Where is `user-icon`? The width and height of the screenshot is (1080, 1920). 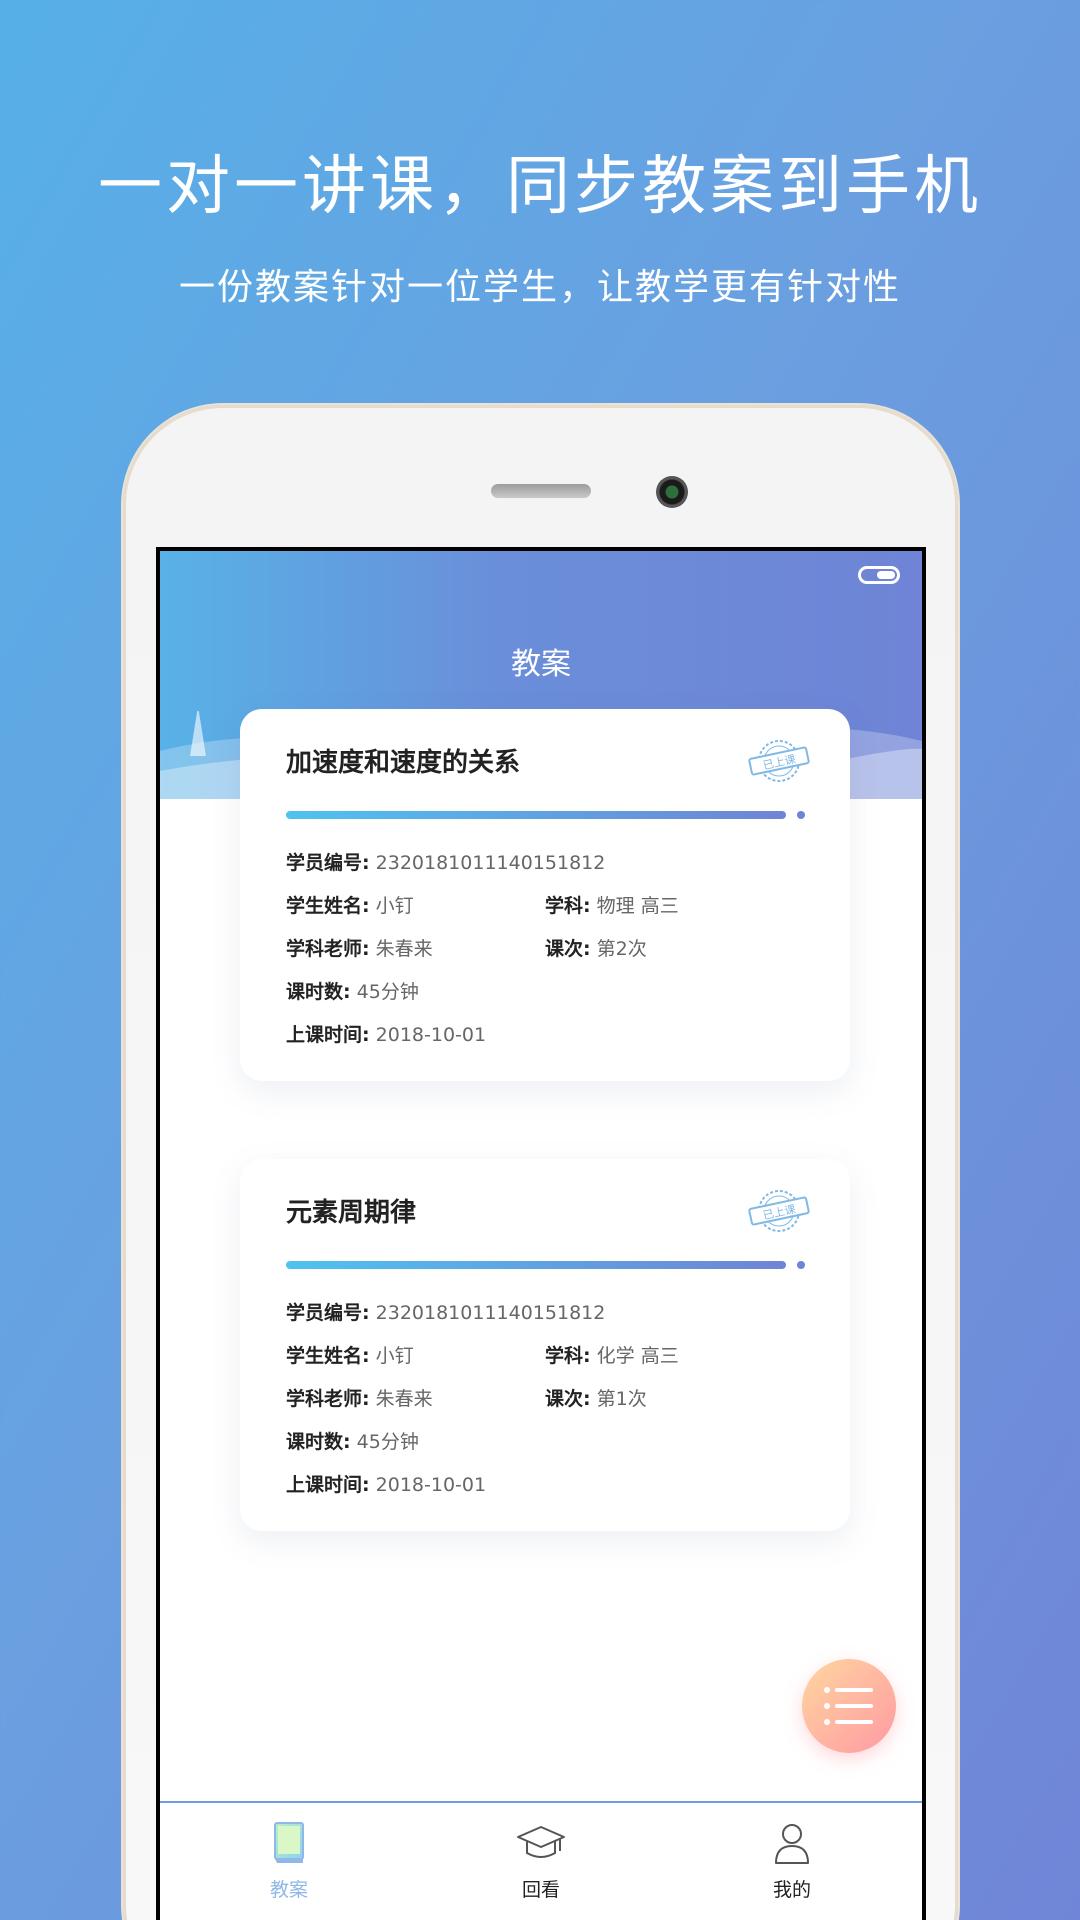 user-icon is located at coordinates (792, 1844).